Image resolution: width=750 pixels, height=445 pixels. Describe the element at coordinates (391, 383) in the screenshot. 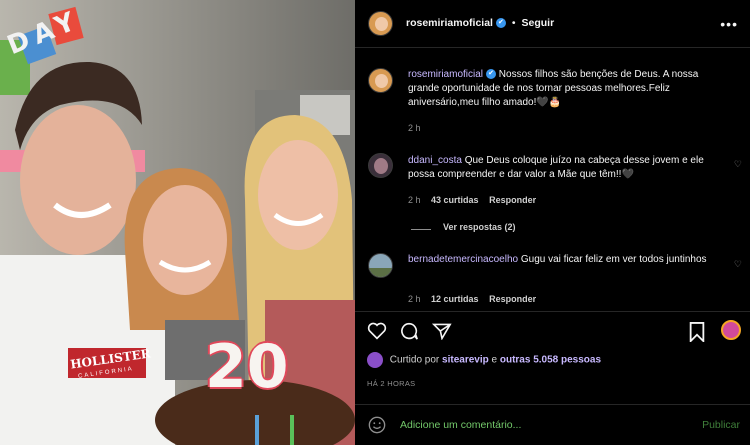

I see `posted-time: HÁ 2 HORAS` at that location.